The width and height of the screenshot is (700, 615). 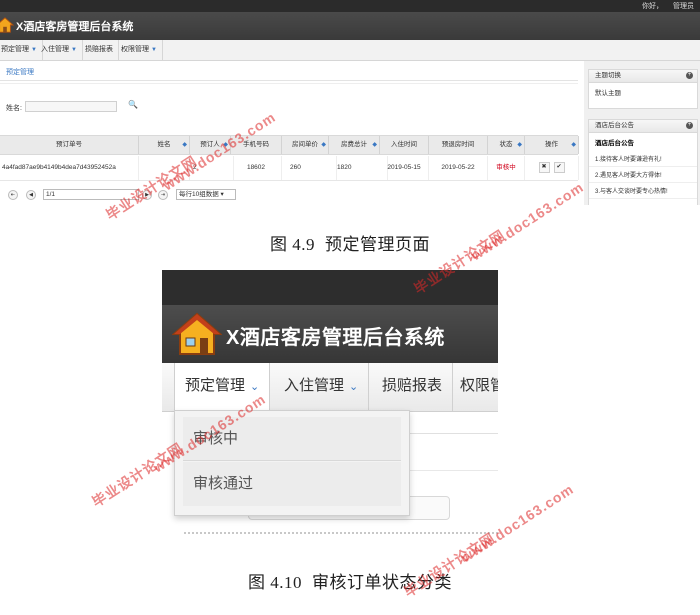 I want to click on nav-permissions: 权限管理 ▼, so click(x=139, y=50).